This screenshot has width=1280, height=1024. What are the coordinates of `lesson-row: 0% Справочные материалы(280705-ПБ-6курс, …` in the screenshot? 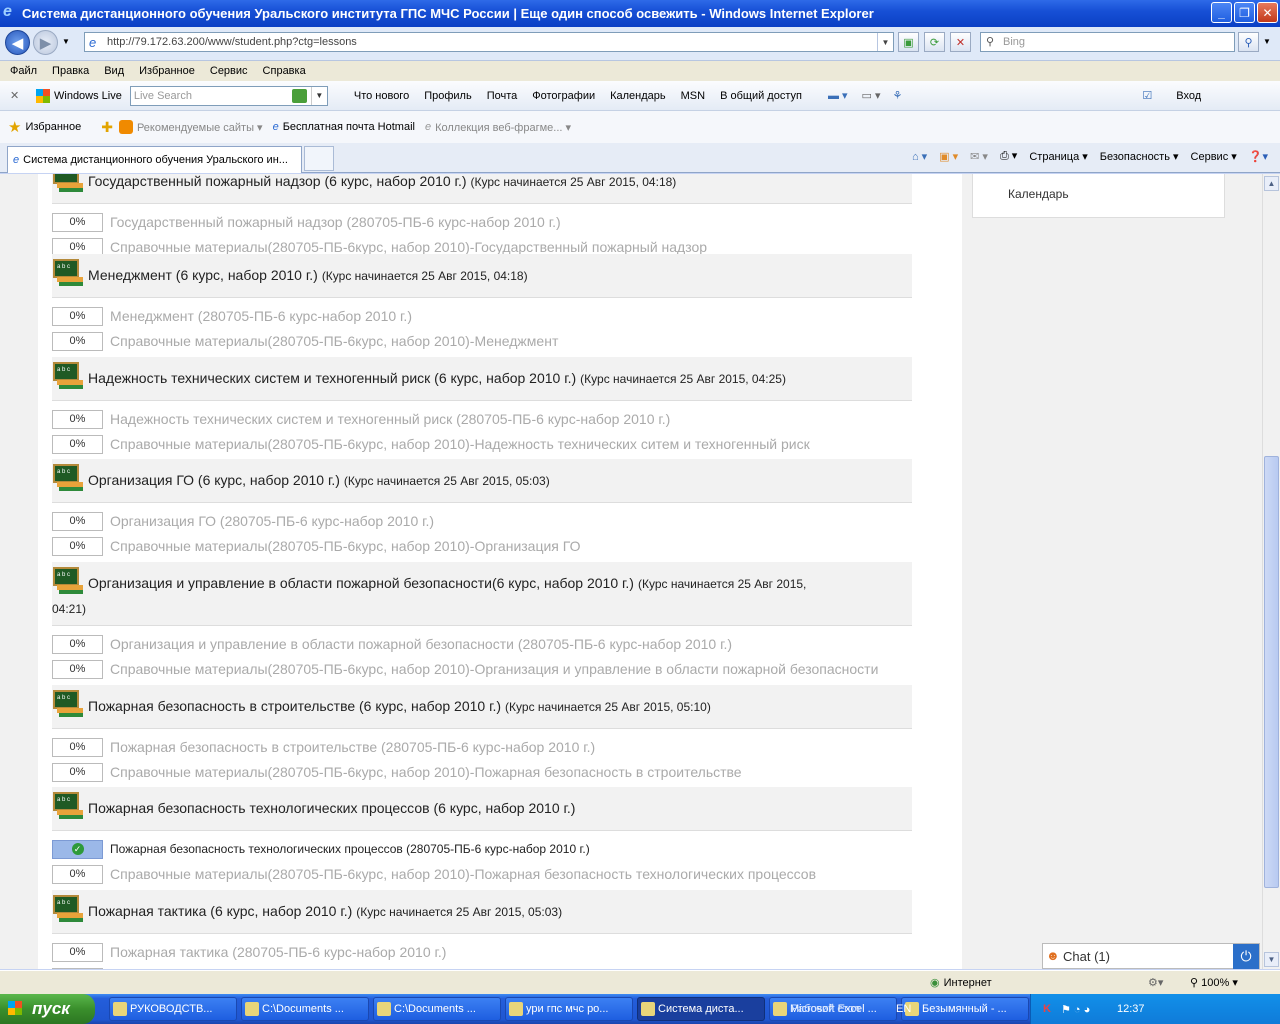 It's located at (431, 444).